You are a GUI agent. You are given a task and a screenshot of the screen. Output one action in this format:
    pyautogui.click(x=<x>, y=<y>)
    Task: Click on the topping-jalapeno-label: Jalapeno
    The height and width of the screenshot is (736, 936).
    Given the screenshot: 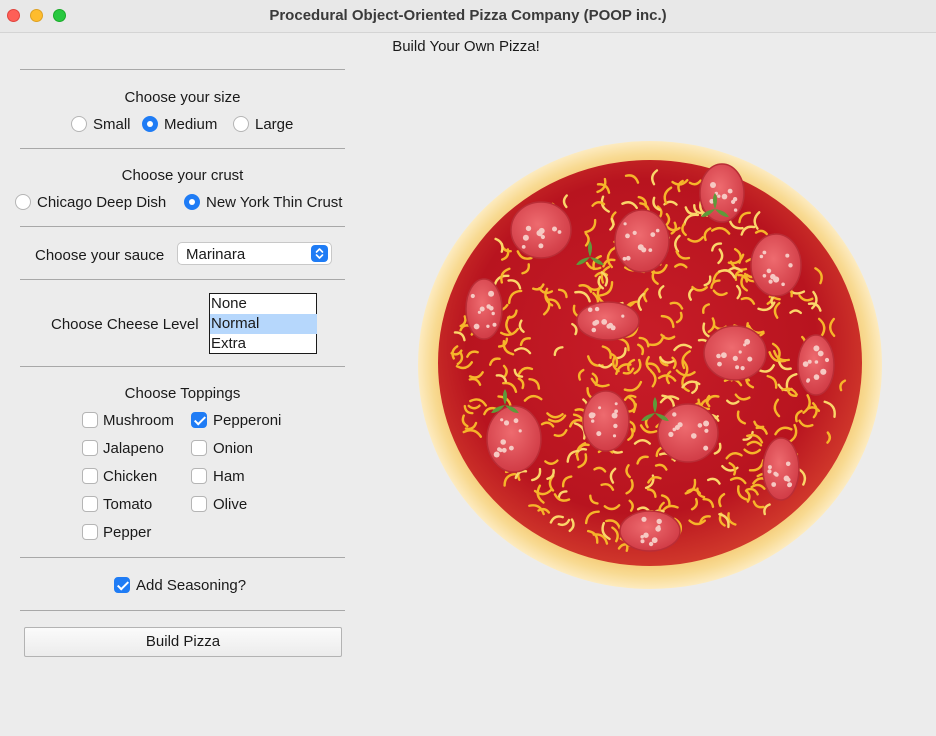 What is the action you would take?
    pyautogui.click(x=133, y=448)
    